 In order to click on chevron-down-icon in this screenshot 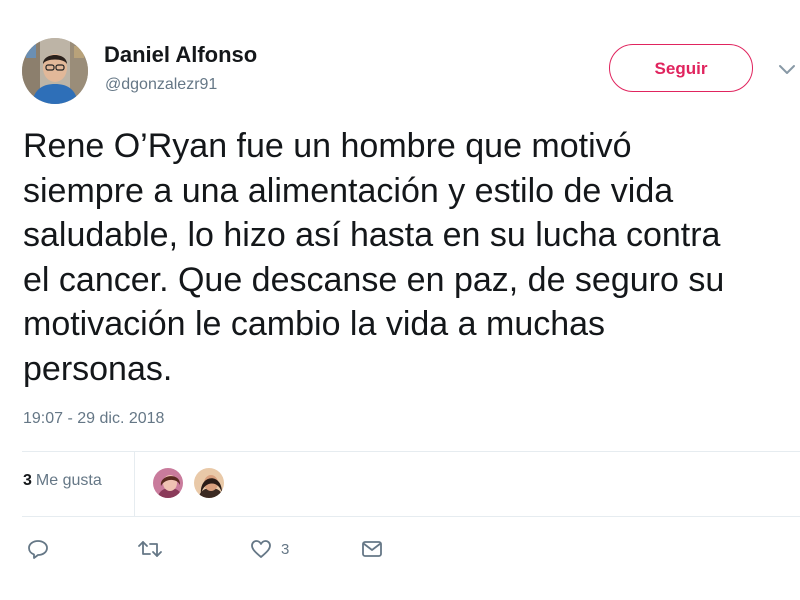, I will do `click(787, 69)`.